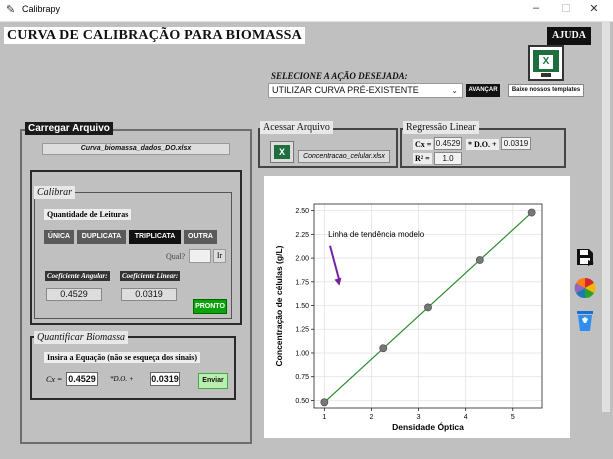 Image resolution: width=613 pixels, height=459 pixels. Describe the element at coordinates (546, 90) in the screenshot. I see `download-templates-button: Baixe nossos templates` at that location.